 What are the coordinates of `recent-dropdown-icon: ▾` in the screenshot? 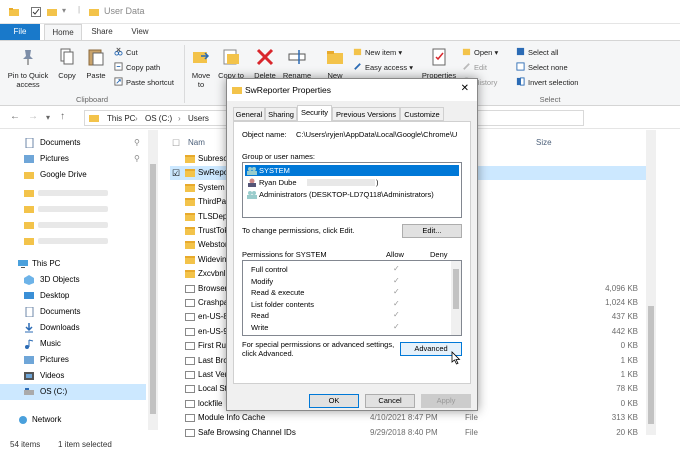 It's located at (48, 117).